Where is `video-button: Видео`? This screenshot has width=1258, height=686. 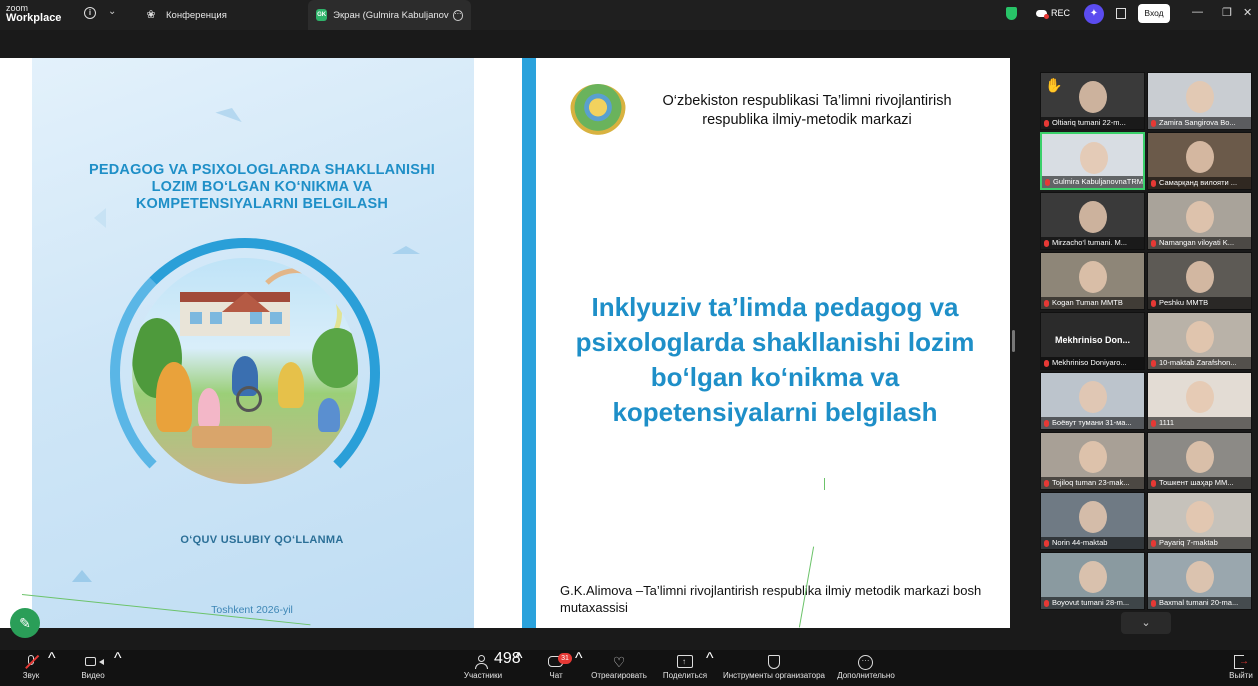 video-button: Видео is located at coordinates (93, 668).